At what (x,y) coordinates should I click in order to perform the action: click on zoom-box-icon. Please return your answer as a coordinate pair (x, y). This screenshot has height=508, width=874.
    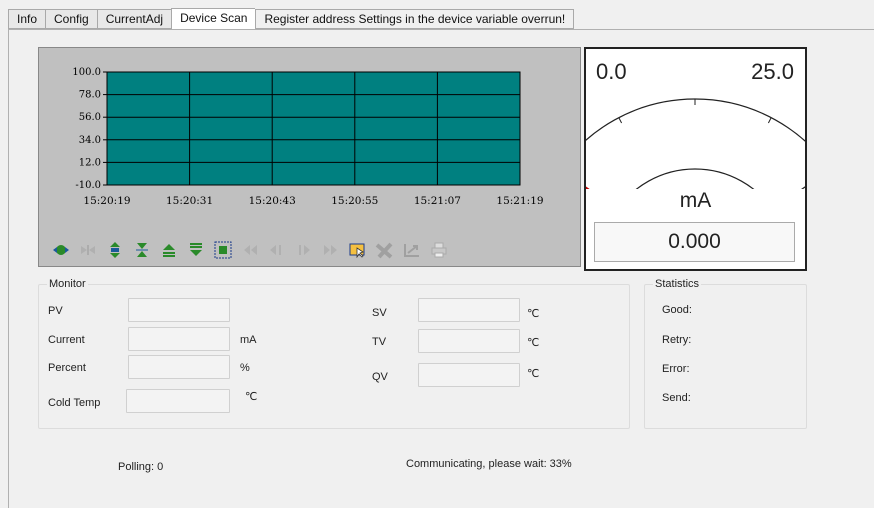
    Looking at the image, I should click on (223, 250).